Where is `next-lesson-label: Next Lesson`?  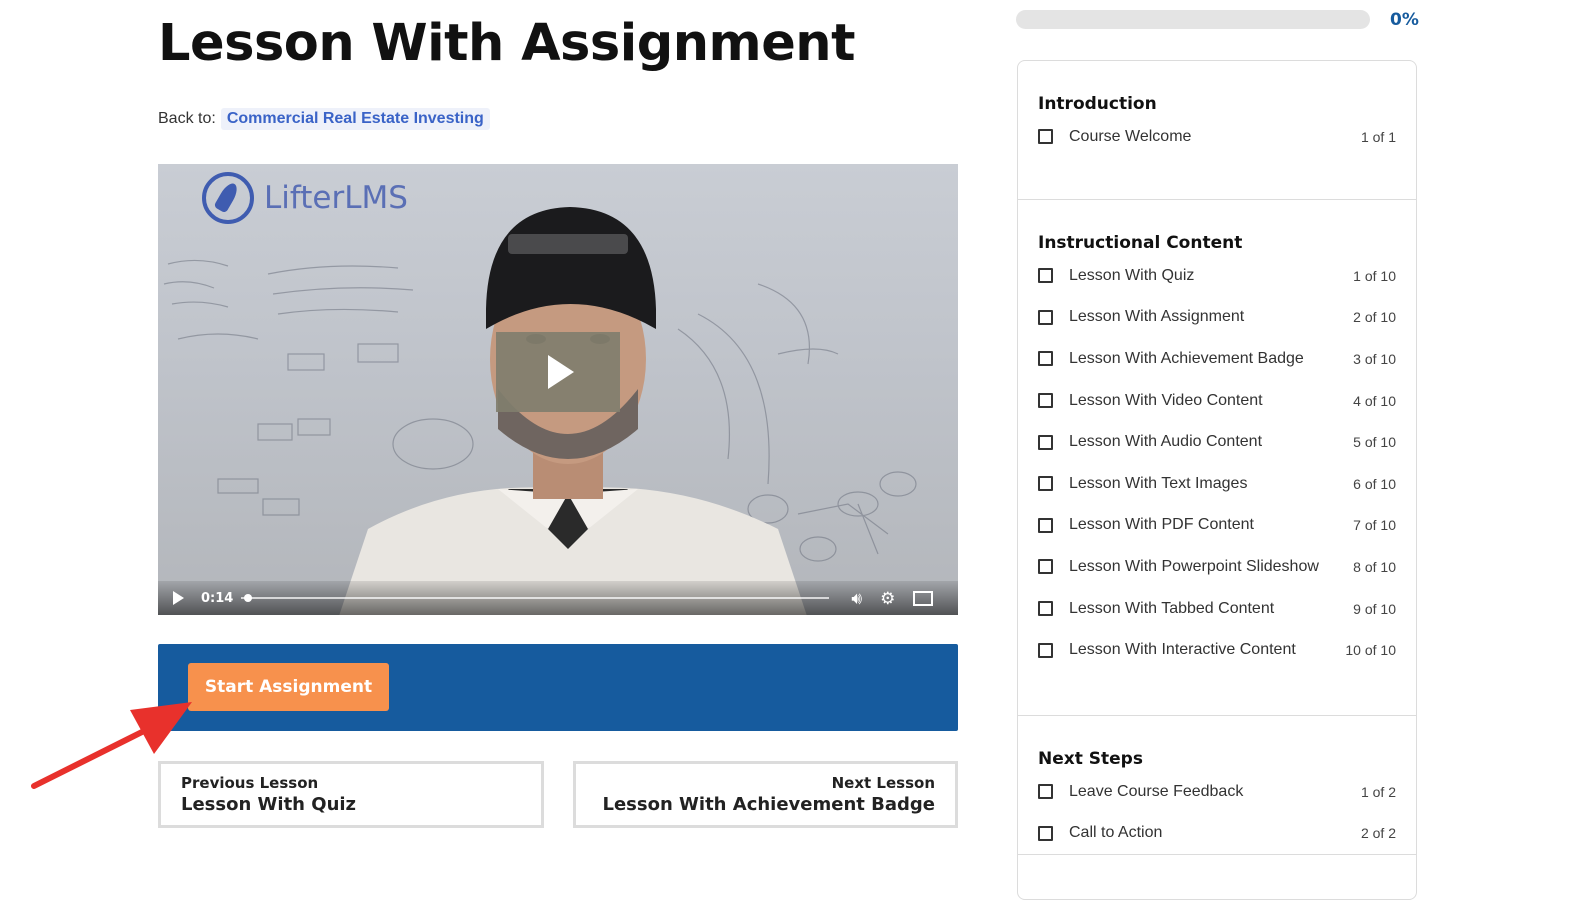 next-lesson-label: Next Lesson is located at coordinates (883, 783).